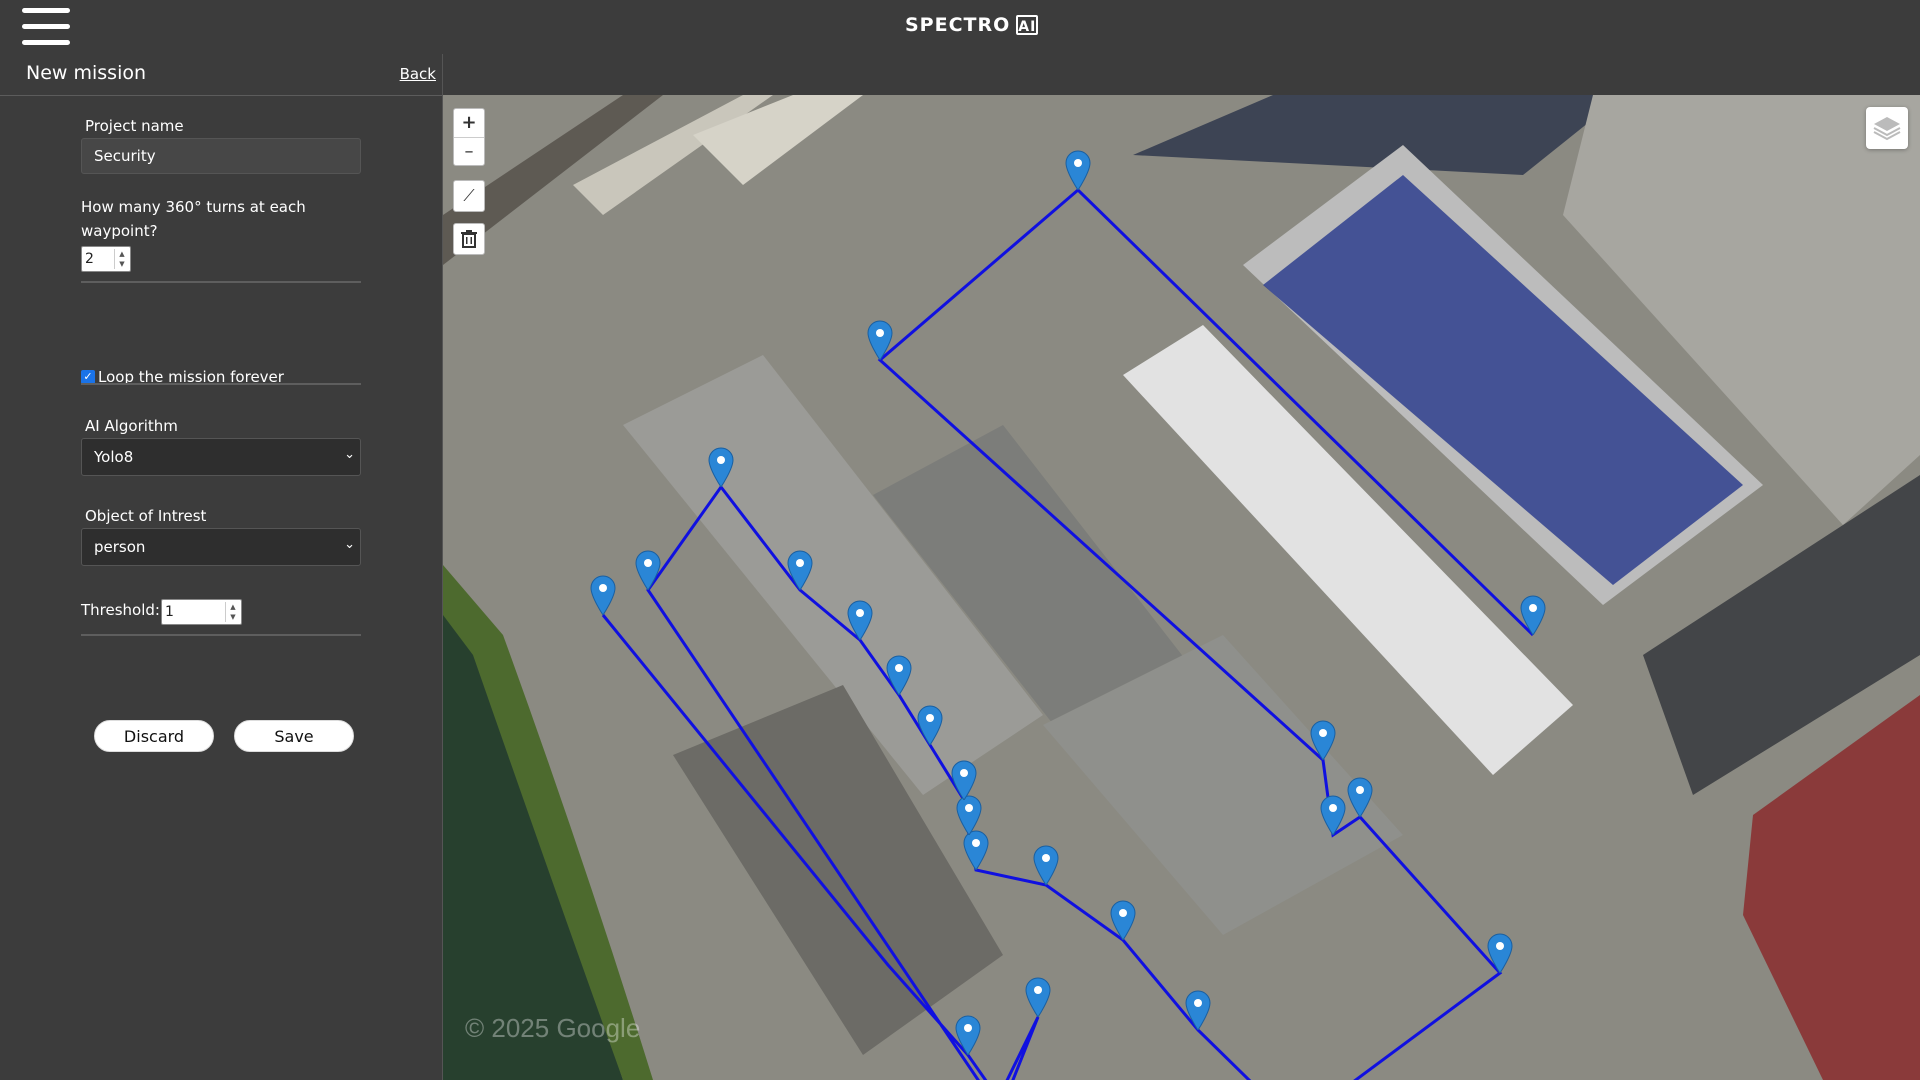  I want to click on algorithm-value: Yolo8, so click(114, 457).